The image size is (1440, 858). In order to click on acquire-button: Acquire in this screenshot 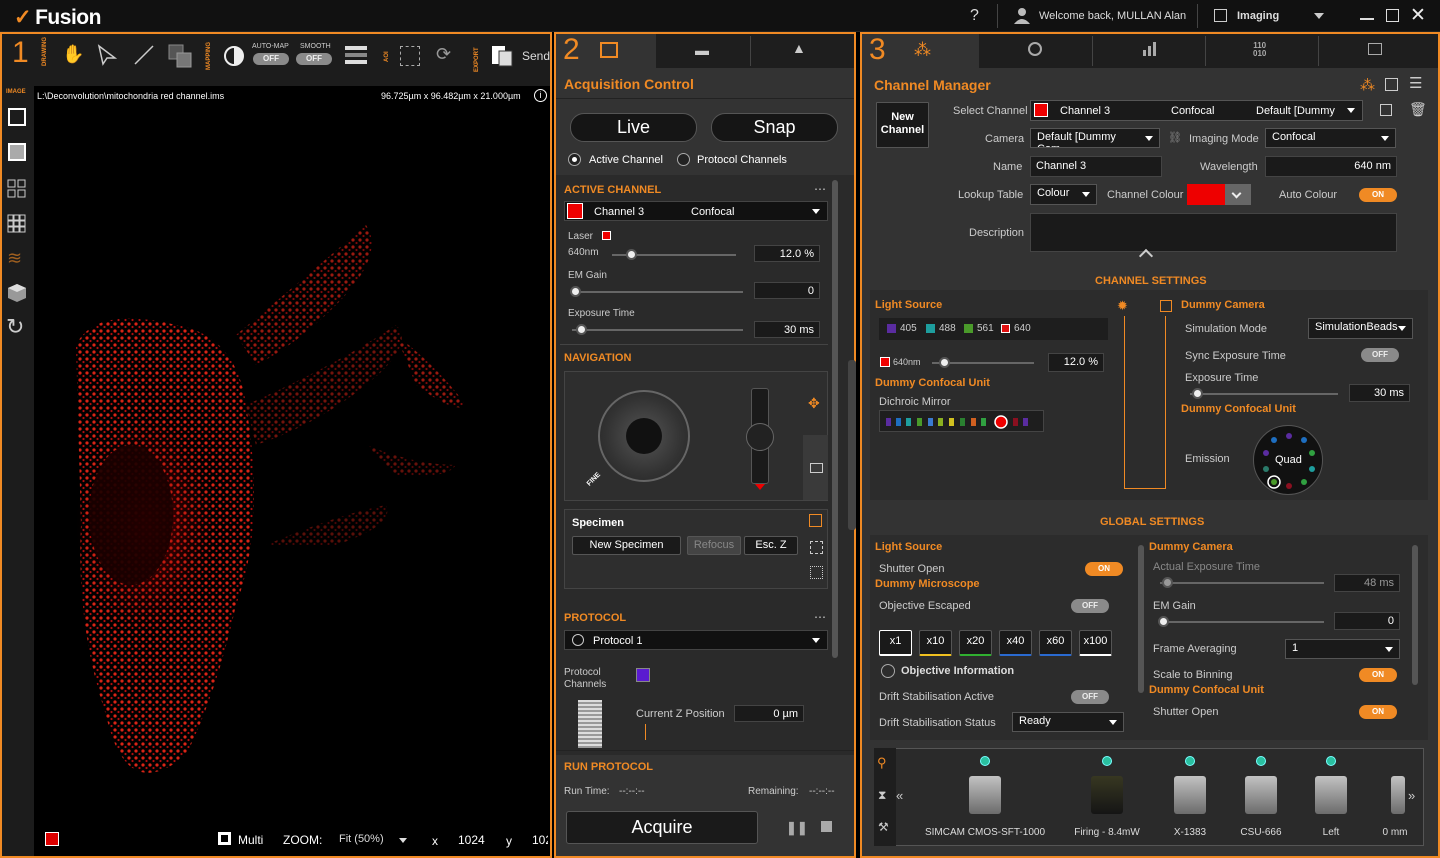, I will do `click(662, 827)`.